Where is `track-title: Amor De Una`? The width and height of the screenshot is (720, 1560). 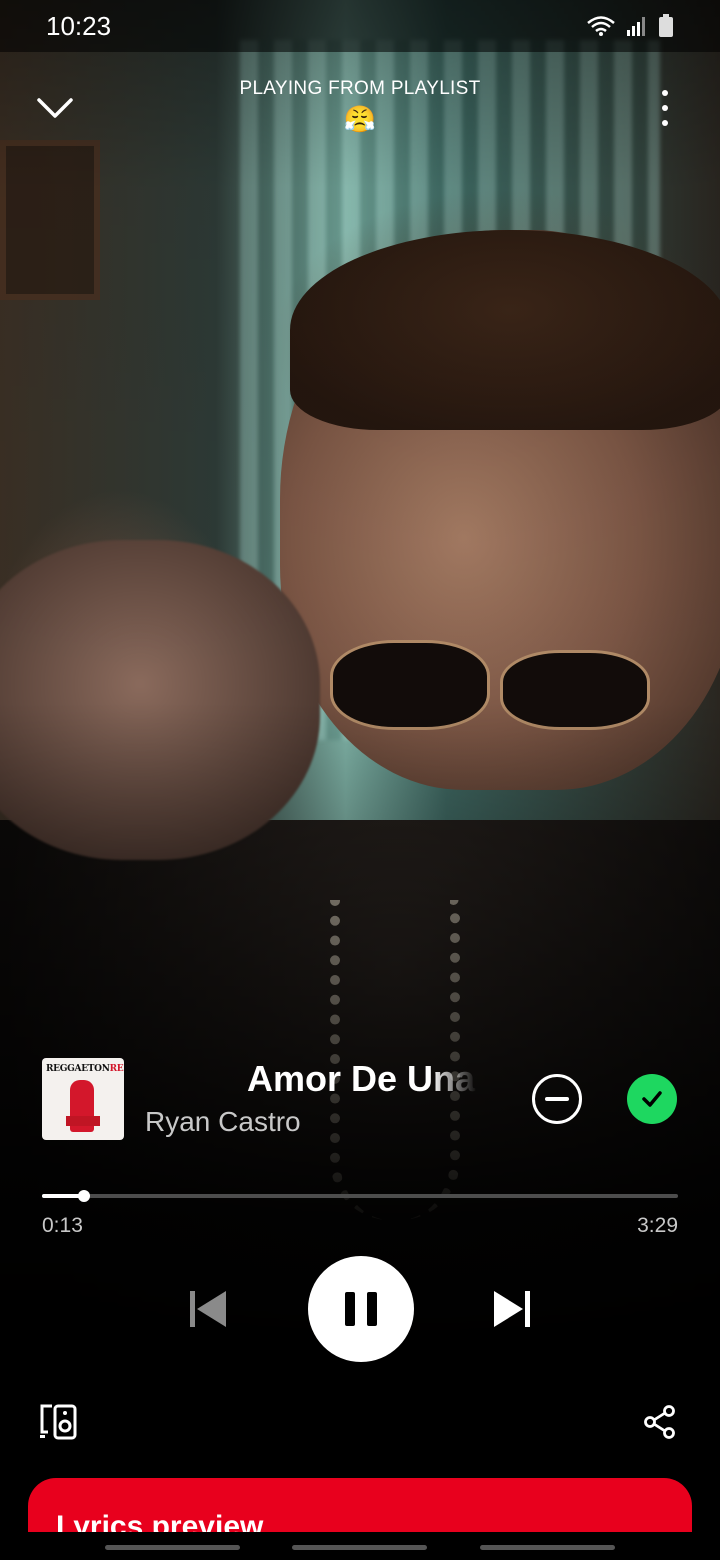
track-title: Amor De Una is located at coordinates (362, 1079).